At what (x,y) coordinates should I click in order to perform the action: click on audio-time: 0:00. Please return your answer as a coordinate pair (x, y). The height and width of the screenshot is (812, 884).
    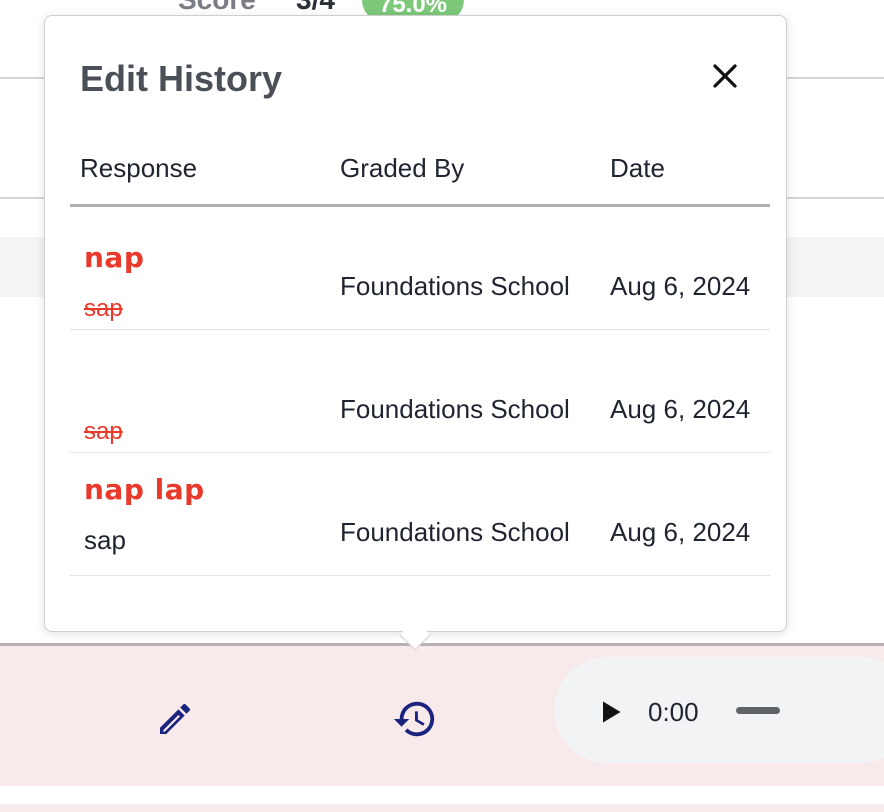
    Looking at the image, I should click on (673, 712).